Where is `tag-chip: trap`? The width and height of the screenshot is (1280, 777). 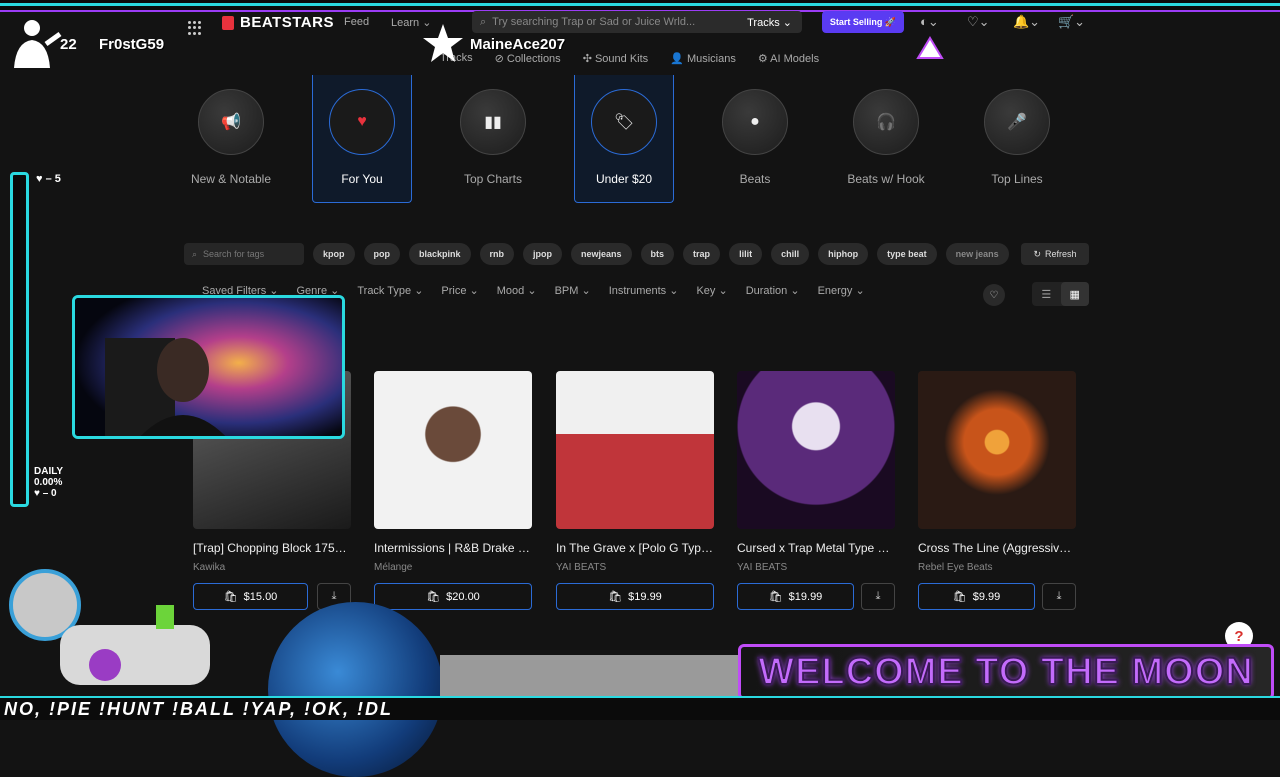
tag-chip: trap is located at coordinates (702, 254).